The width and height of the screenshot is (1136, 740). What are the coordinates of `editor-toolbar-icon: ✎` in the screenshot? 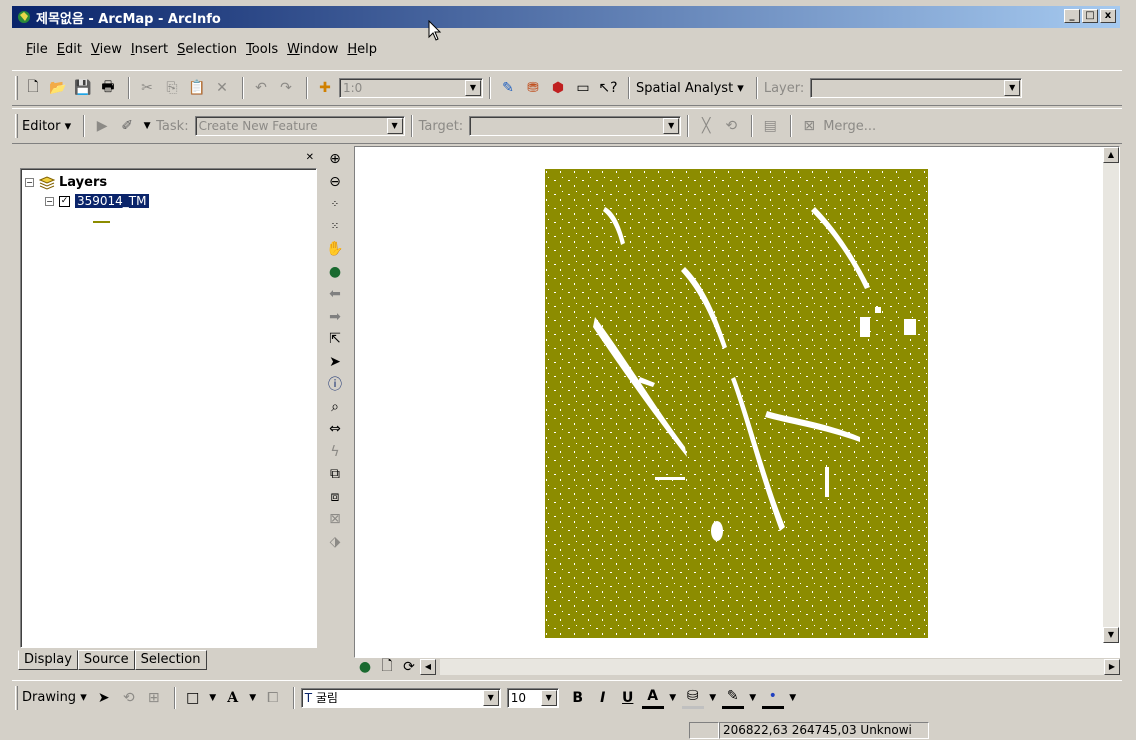 It's located at (508, 88).